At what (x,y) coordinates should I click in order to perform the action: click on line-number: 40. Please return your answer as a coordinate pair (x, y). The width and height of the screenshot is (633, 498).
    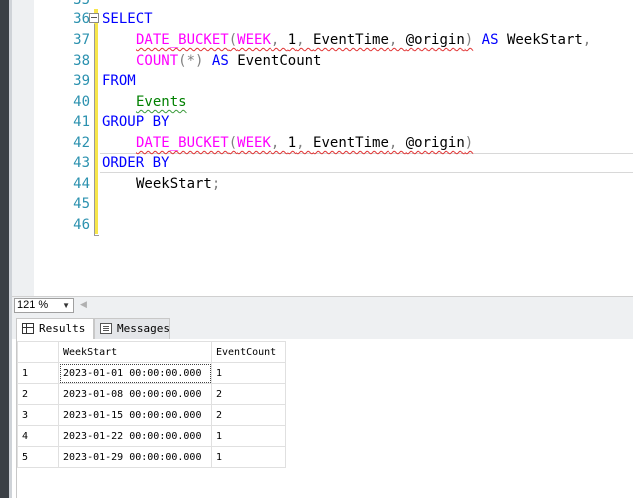
    Looking at the image, I should click on (81, 102).